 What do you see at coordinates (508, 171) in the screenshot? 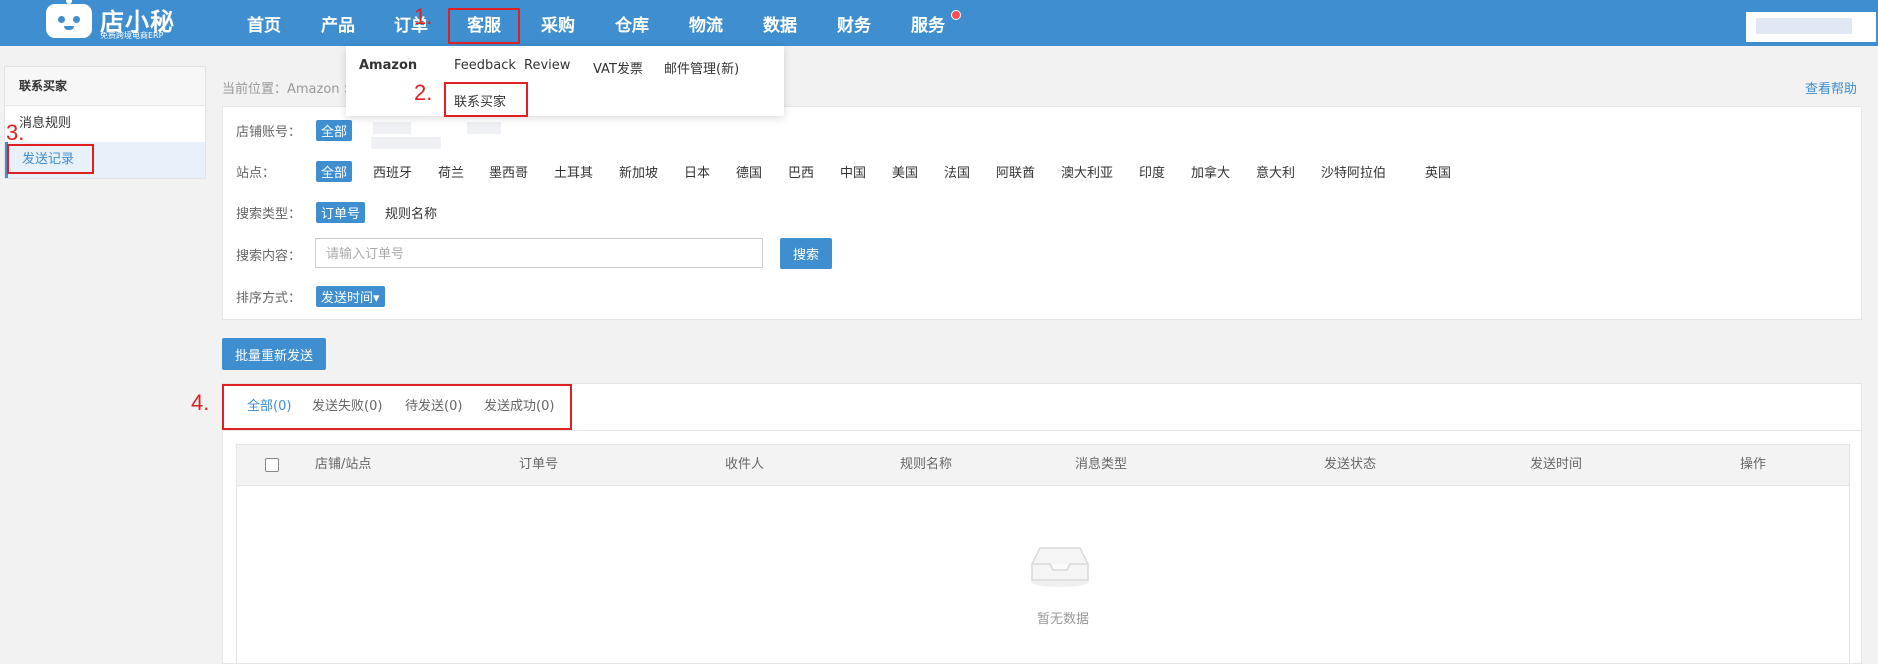
I see `site-option-mexico: 墨西哥` at bounding box center [508, 171].